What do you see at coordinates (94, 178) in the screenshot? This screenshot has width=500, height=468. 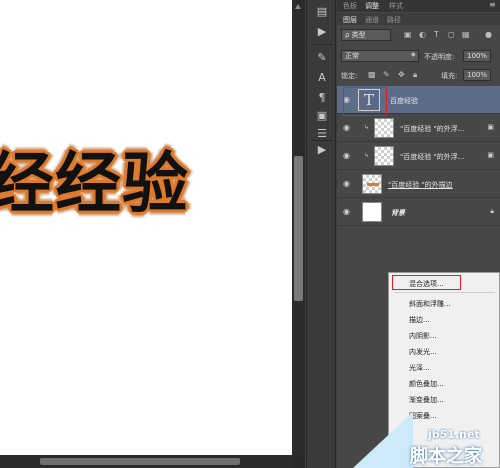 I see `canvas-text-layer: 经经验` at bounding box center [94, 178].